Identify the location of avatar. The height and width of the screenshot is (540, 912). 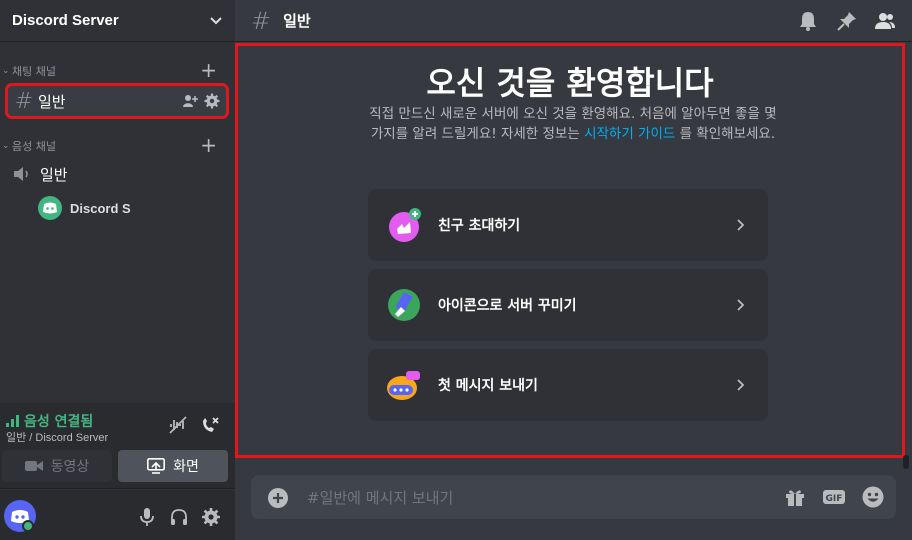
(50, 208).